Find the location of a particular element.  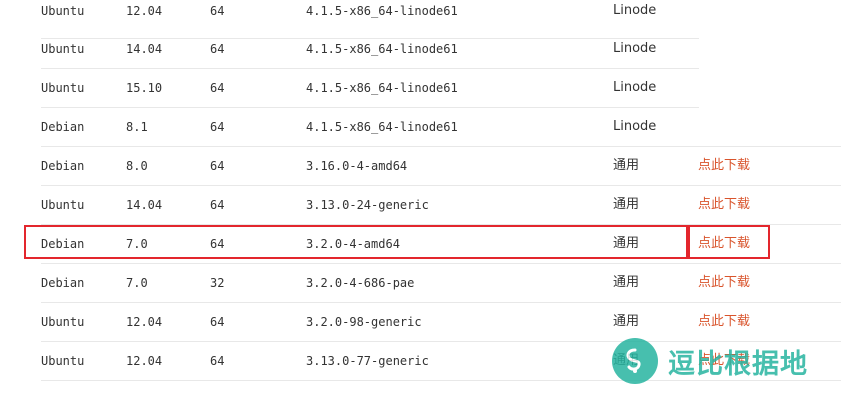

table-row: Debian 7.0 32 3.2.0-4-686-pae 通用 点此下载 is located at coordinates (420, 283).